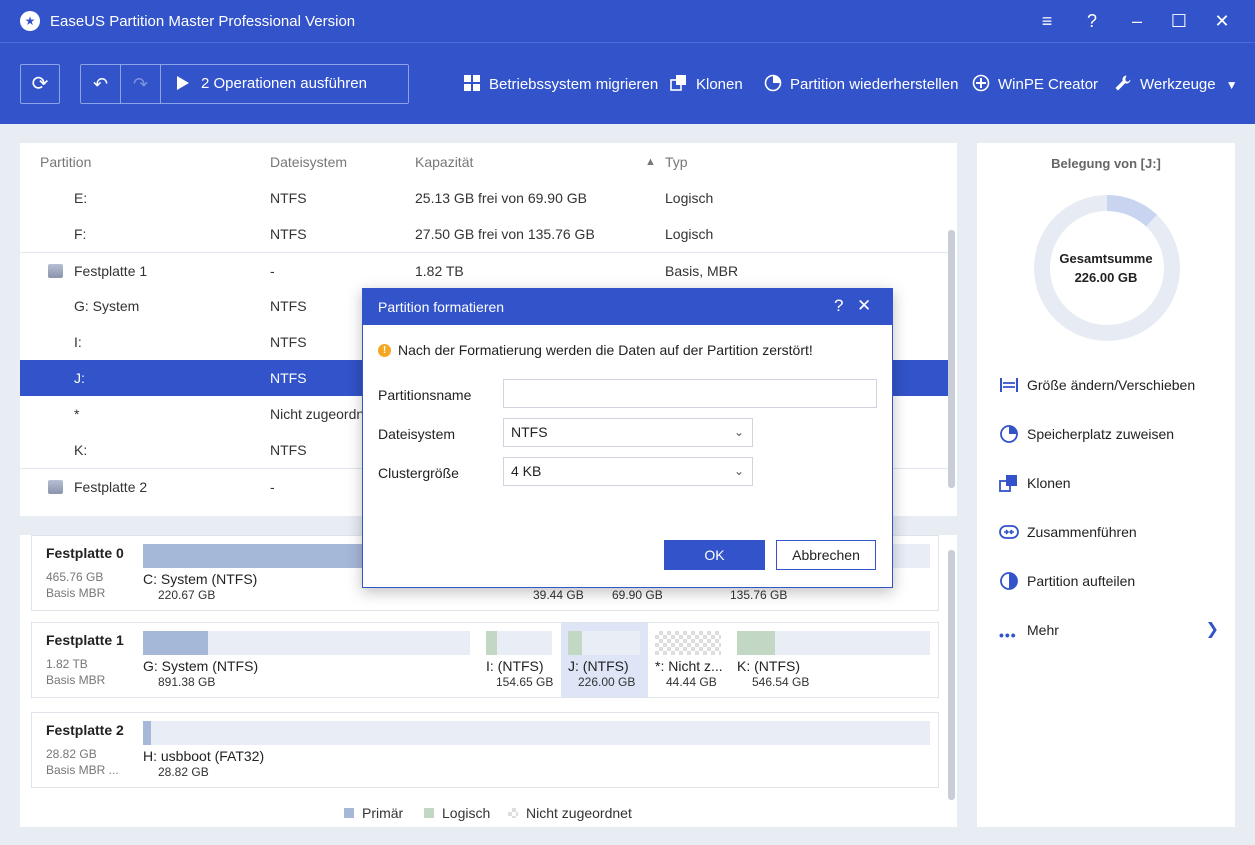 This screenshot has width=1255, height=845. What do you see at coordinates (111, 487) in the screenshot?
I see `disk-name: Festplatte 2` at bounding box center [111, 487].